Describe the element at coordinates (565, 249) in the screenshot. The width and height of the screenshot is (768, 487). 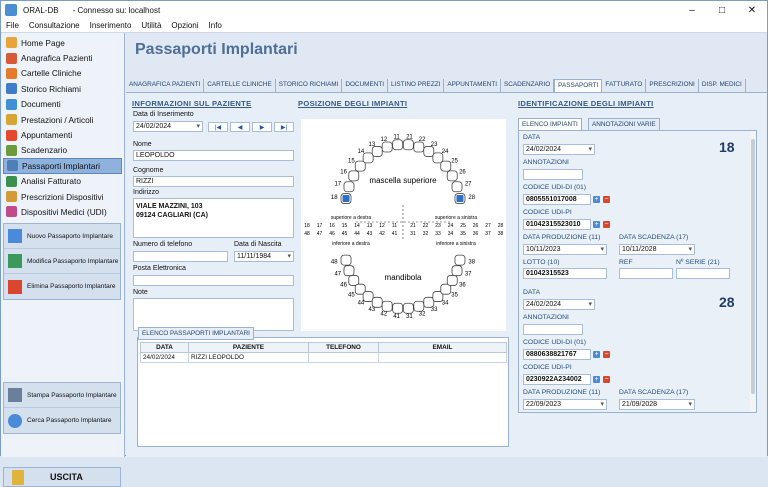
I see `production-date-field: 10/11/2023` at that location.